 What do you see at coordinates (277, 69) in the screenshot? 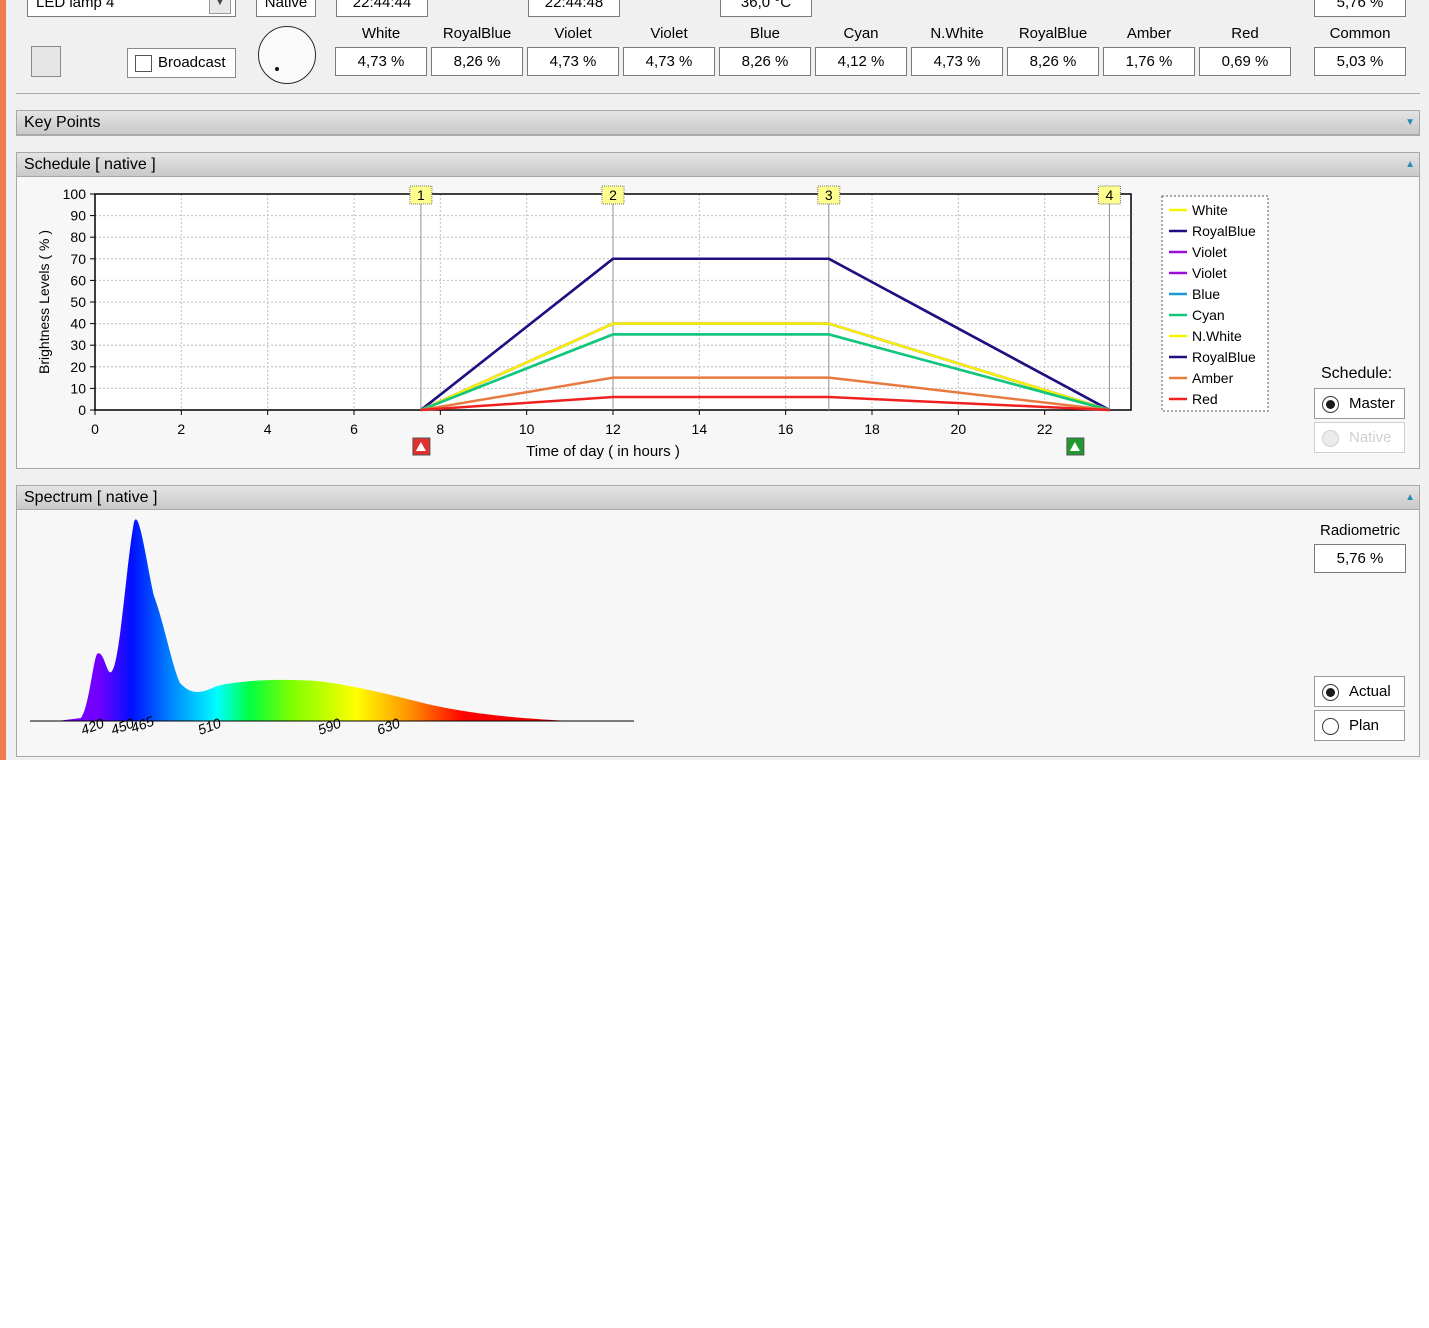
I see `knob-indicator` at bounding box center [277, 69].